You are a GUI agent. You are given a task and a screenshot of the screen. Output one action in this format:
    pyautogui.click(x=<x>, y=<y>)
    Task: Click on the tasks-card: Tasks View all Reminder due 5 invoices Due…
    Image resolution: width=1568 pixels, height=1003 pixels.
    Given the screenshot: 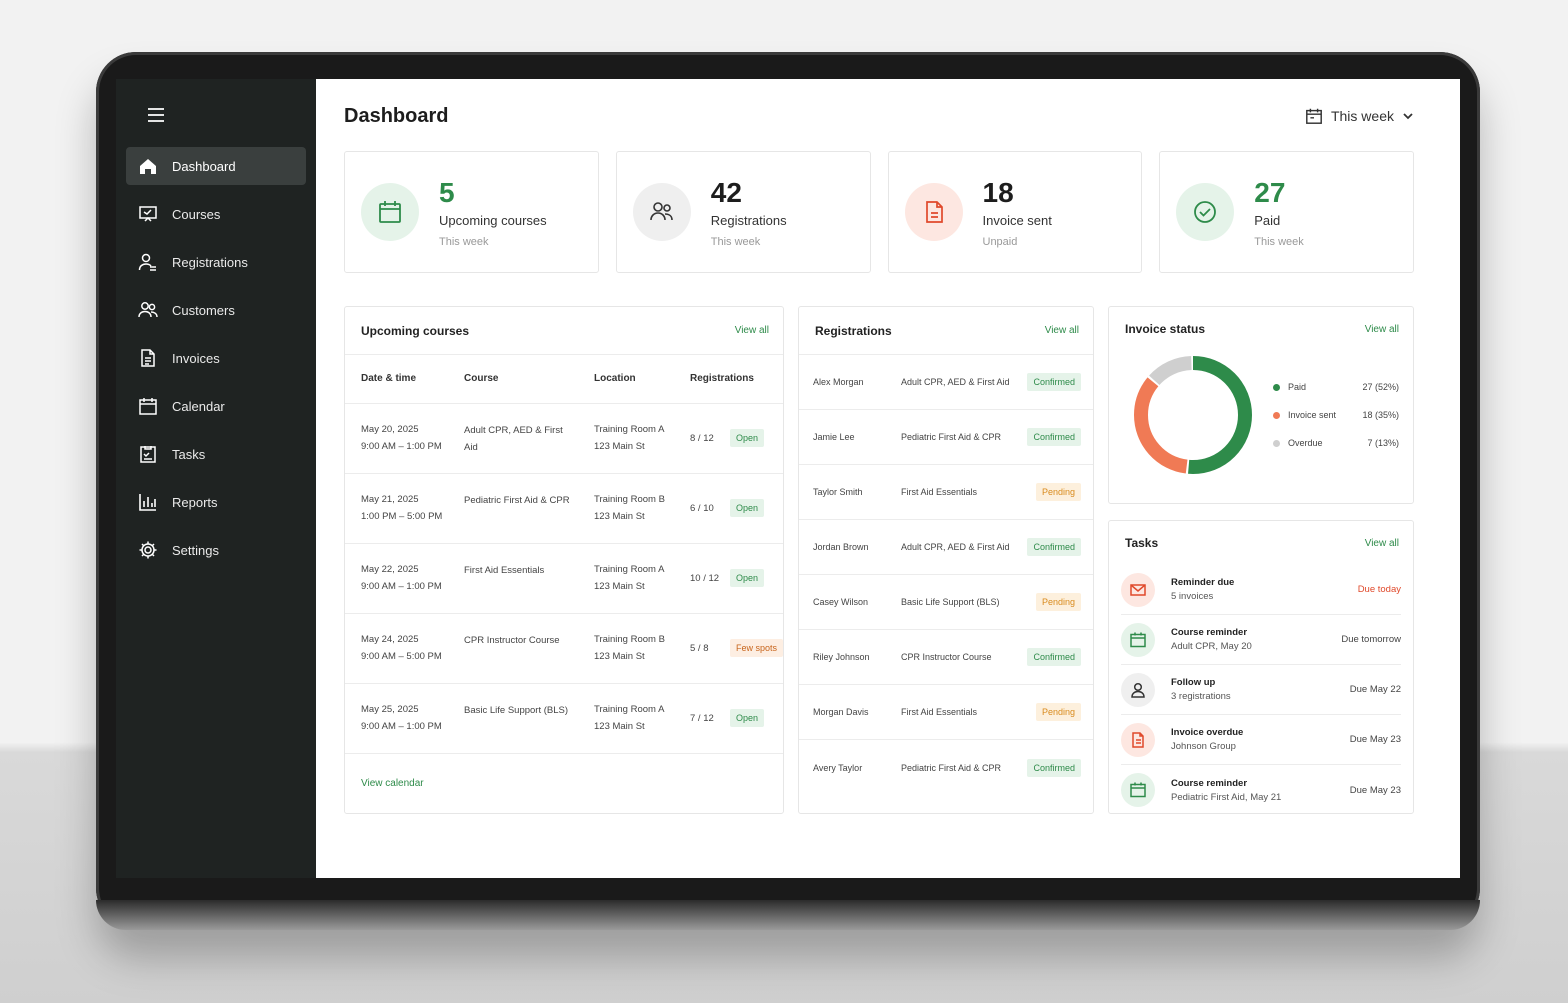 What is the action you would take?
    pyautogui.click(x=1261, y=667)
    